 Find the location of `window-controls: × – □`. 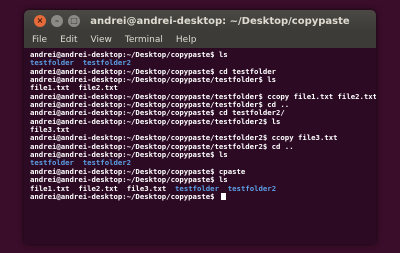

window-controls: × – □ is located at coordinates (57, 21).